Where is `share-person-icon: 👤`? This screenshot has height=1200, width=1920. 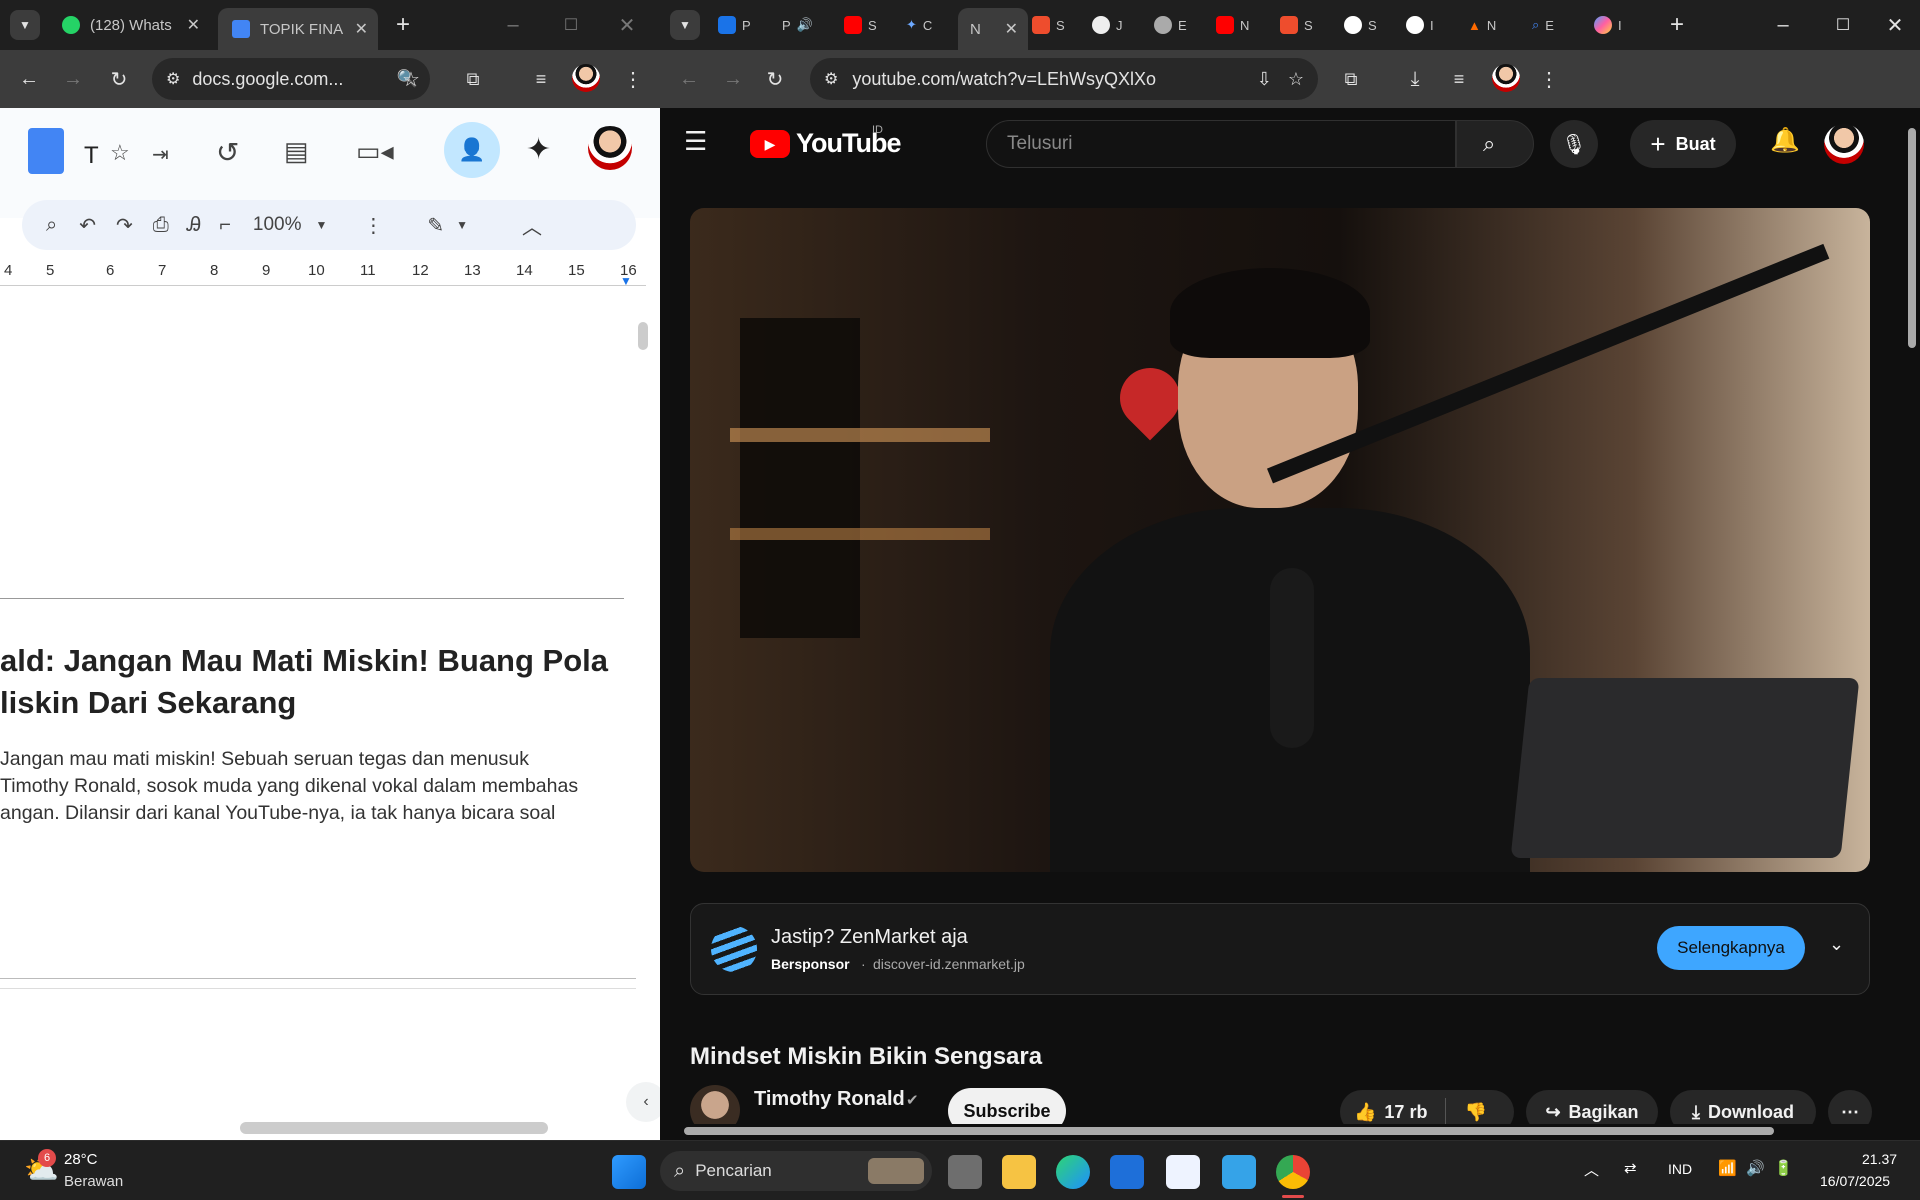
share-person-icon: 👤 is located at coordinates (472, 150).